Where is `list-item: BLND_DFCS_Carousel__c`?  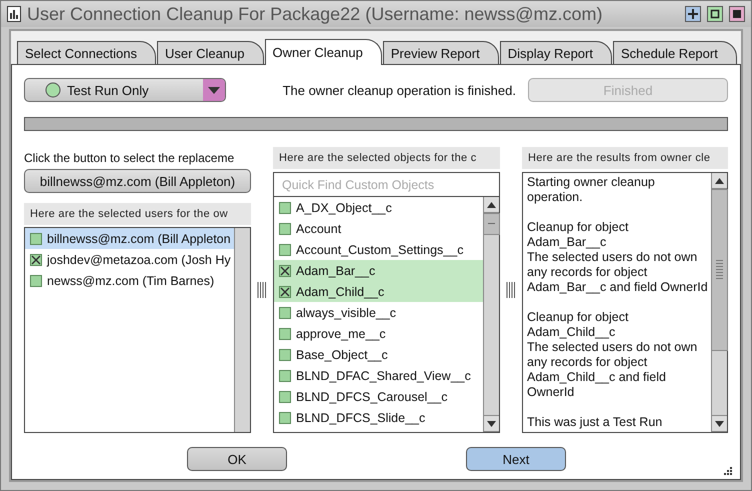
list-item: BLND_DFCS_Carousel__c is located at coordinates (378, 396).